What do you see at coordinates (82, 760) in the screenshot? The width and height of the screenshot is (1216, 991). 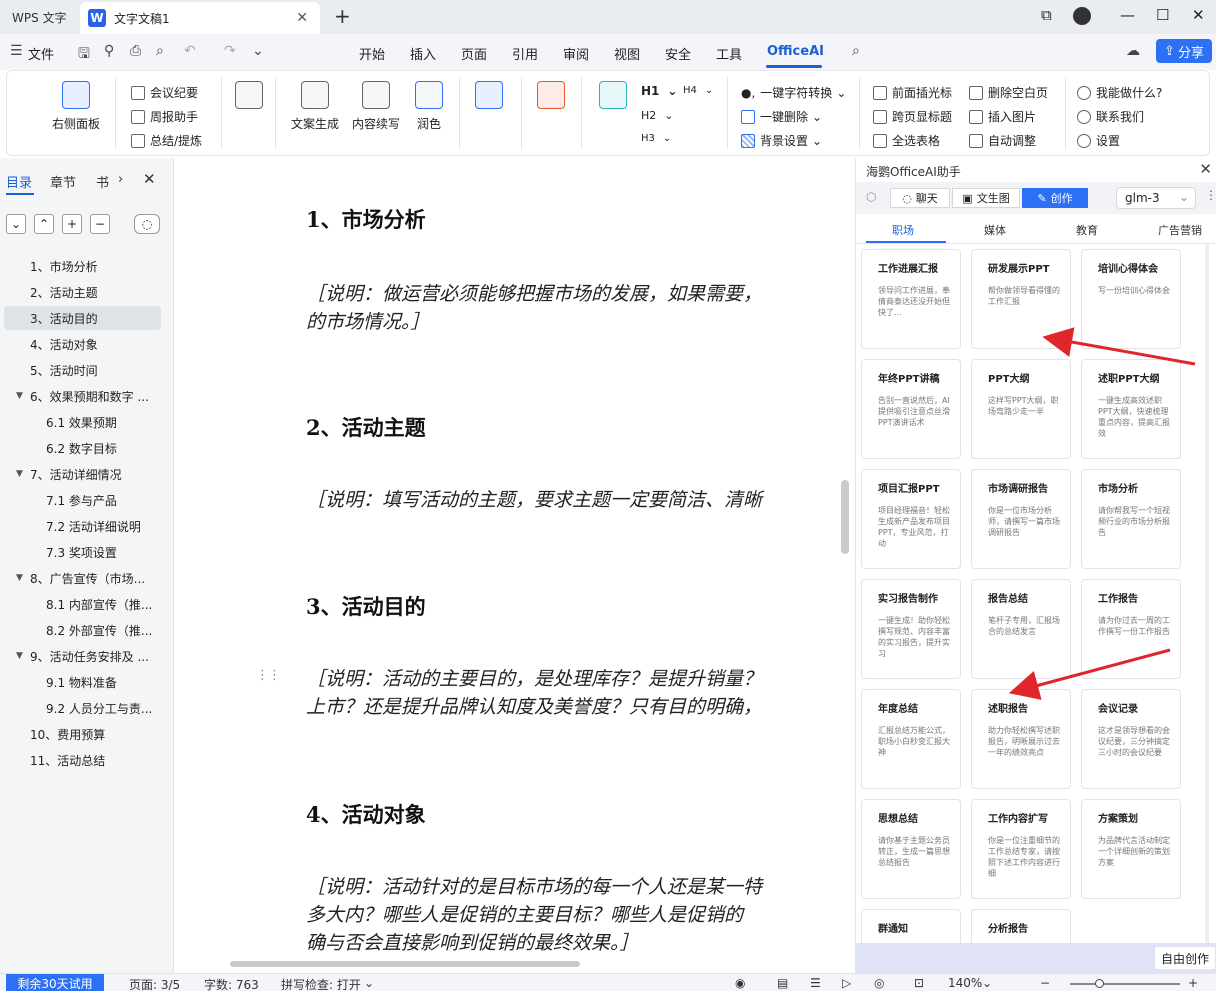 I see `toc-item: 11、活动总结` at bounding box center [82, 760].